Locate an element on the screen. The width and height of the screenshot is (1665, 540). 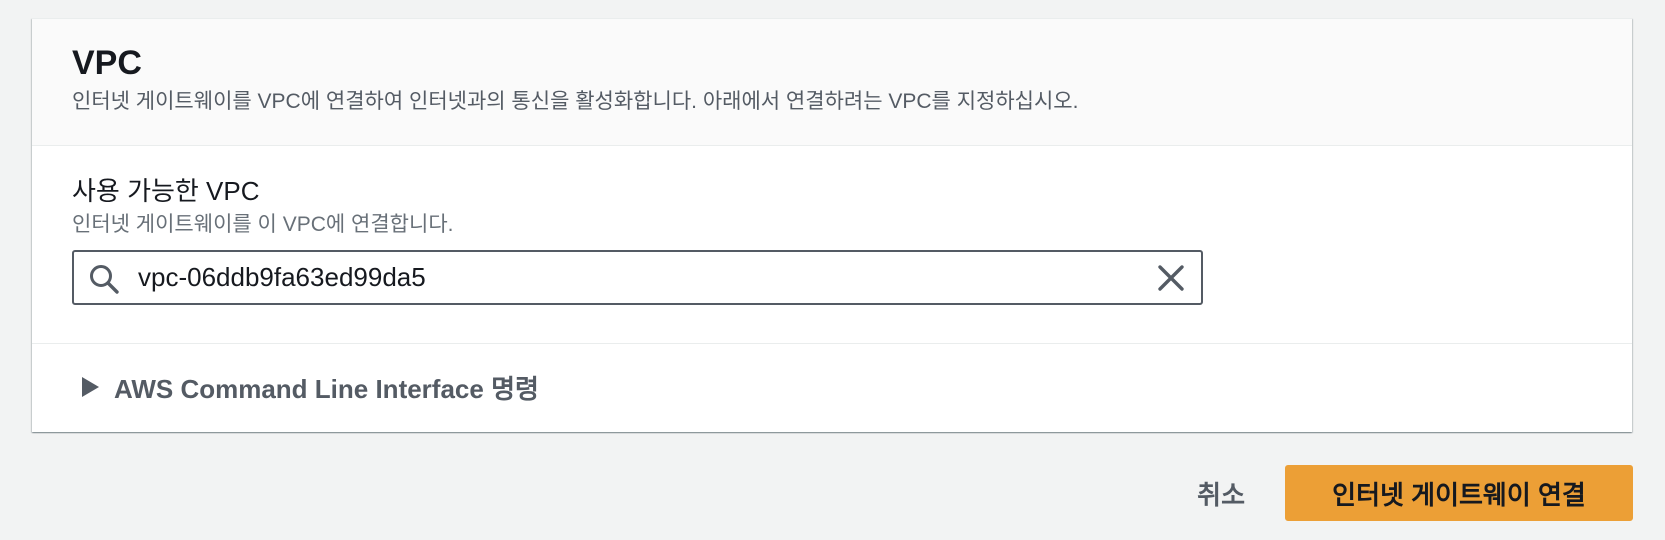
footer-actions: 취소 인터넷 게이트웨이 연결 is located at coordinates (1404, 493).